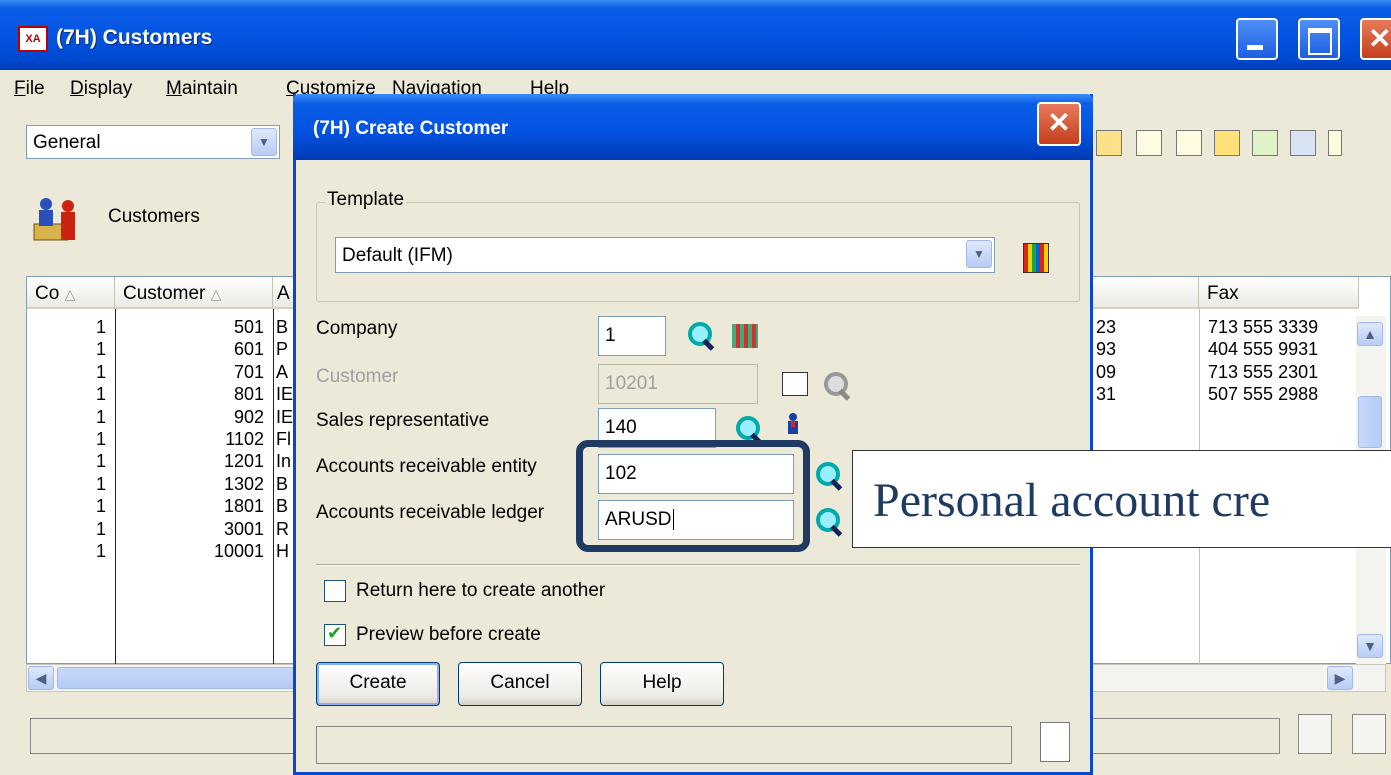  I want to click on scroll-up-icon: ▲, so click(1370, 334).